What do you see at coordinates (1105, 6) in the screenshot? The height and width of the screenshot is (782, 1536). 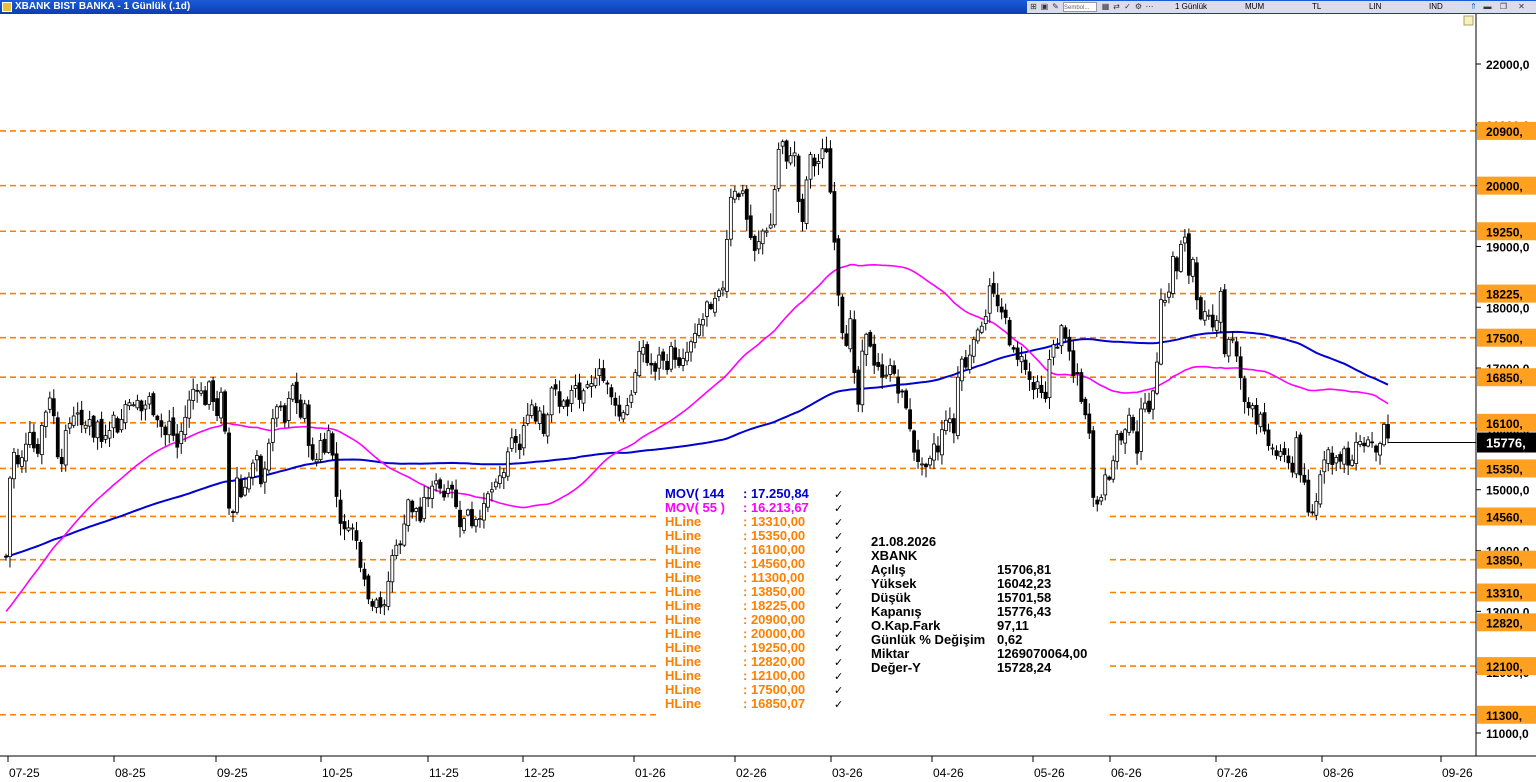 I see `grid-icon: ▦` at bounding box center [1105, 6].